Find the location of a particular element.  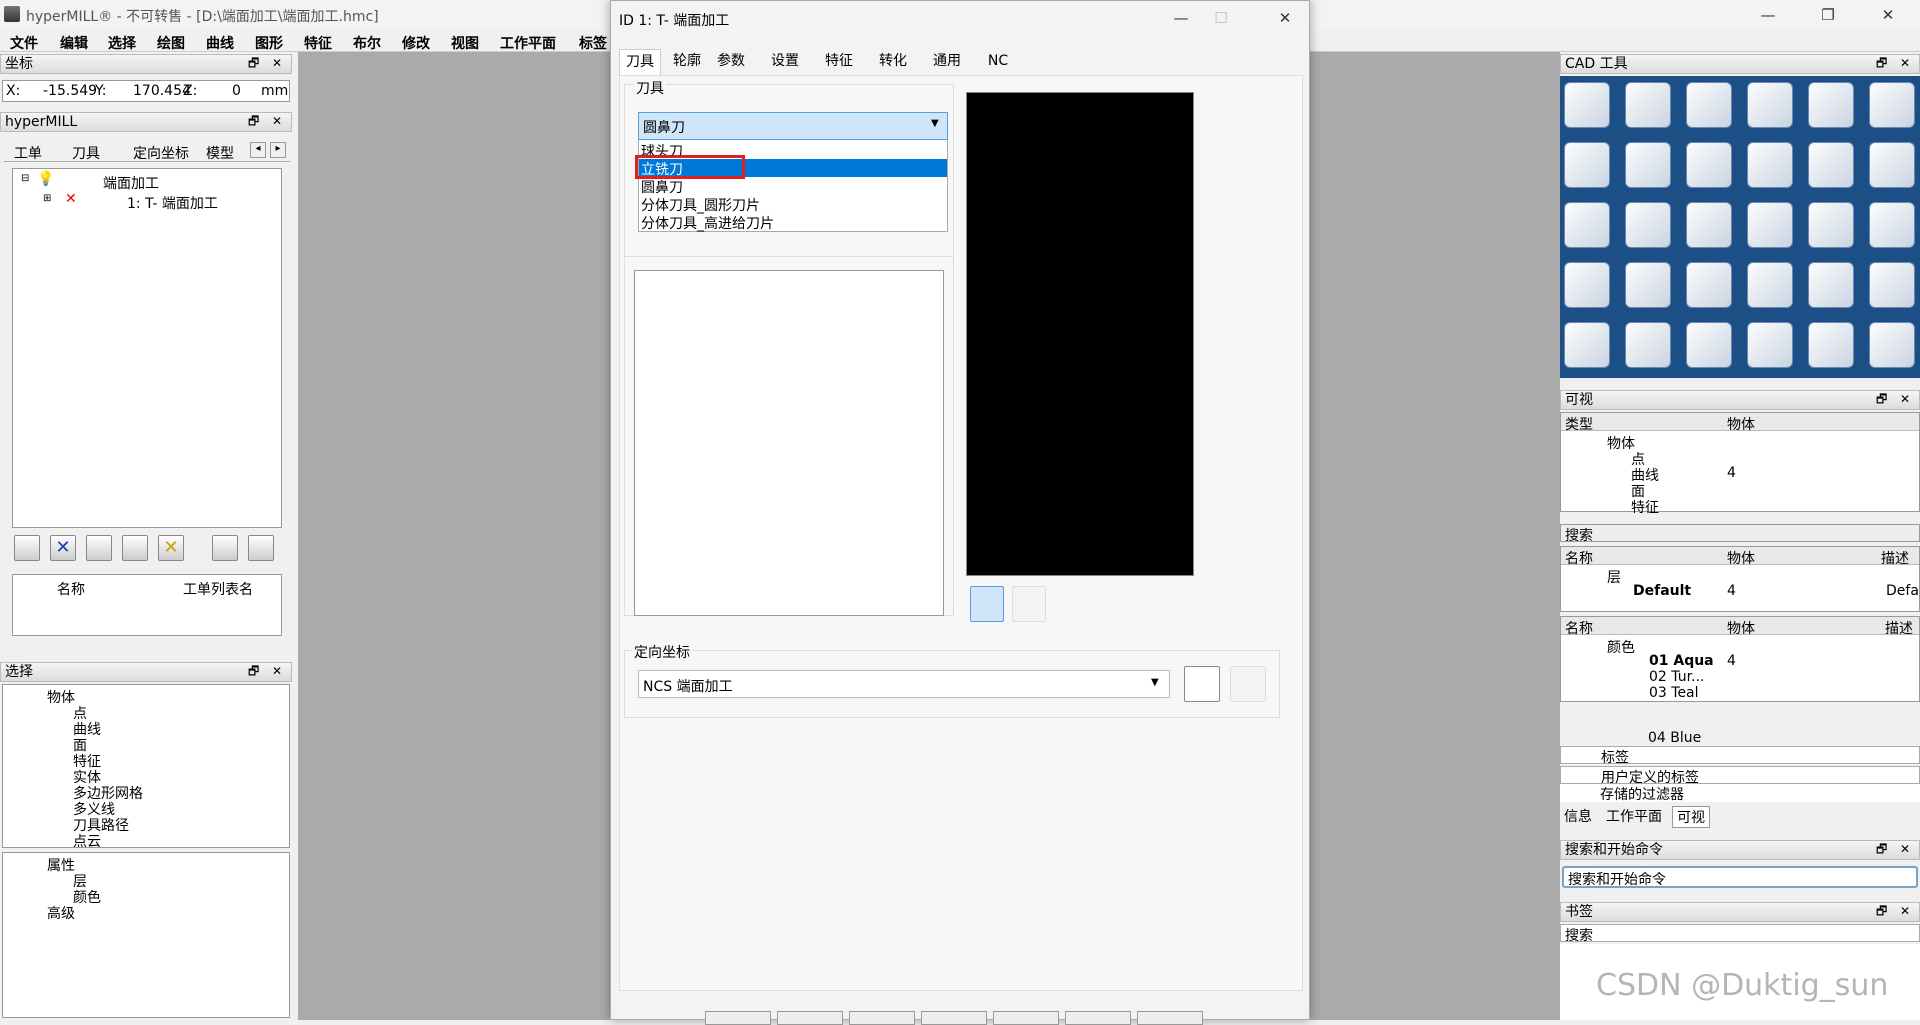

attribute-tree: 属性 层 颜色 高级 is located at coordinates (146, 935).